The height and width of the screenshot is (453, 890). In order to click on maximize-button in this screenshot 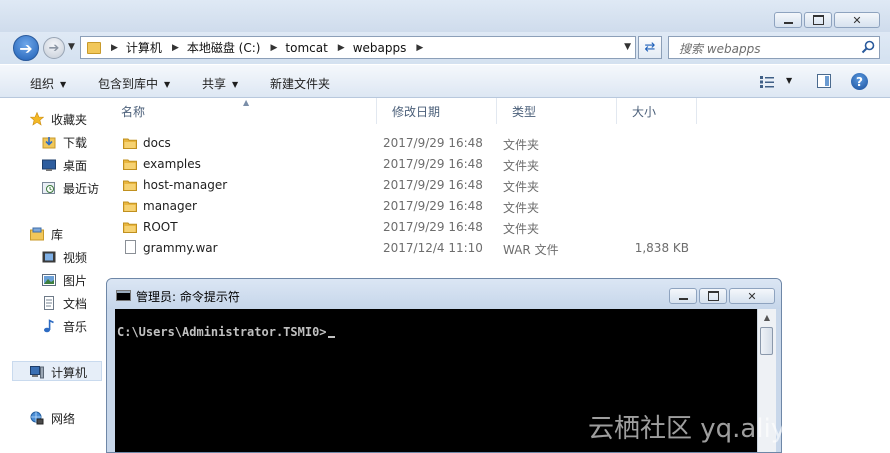, I will do `click(818, 20)`.